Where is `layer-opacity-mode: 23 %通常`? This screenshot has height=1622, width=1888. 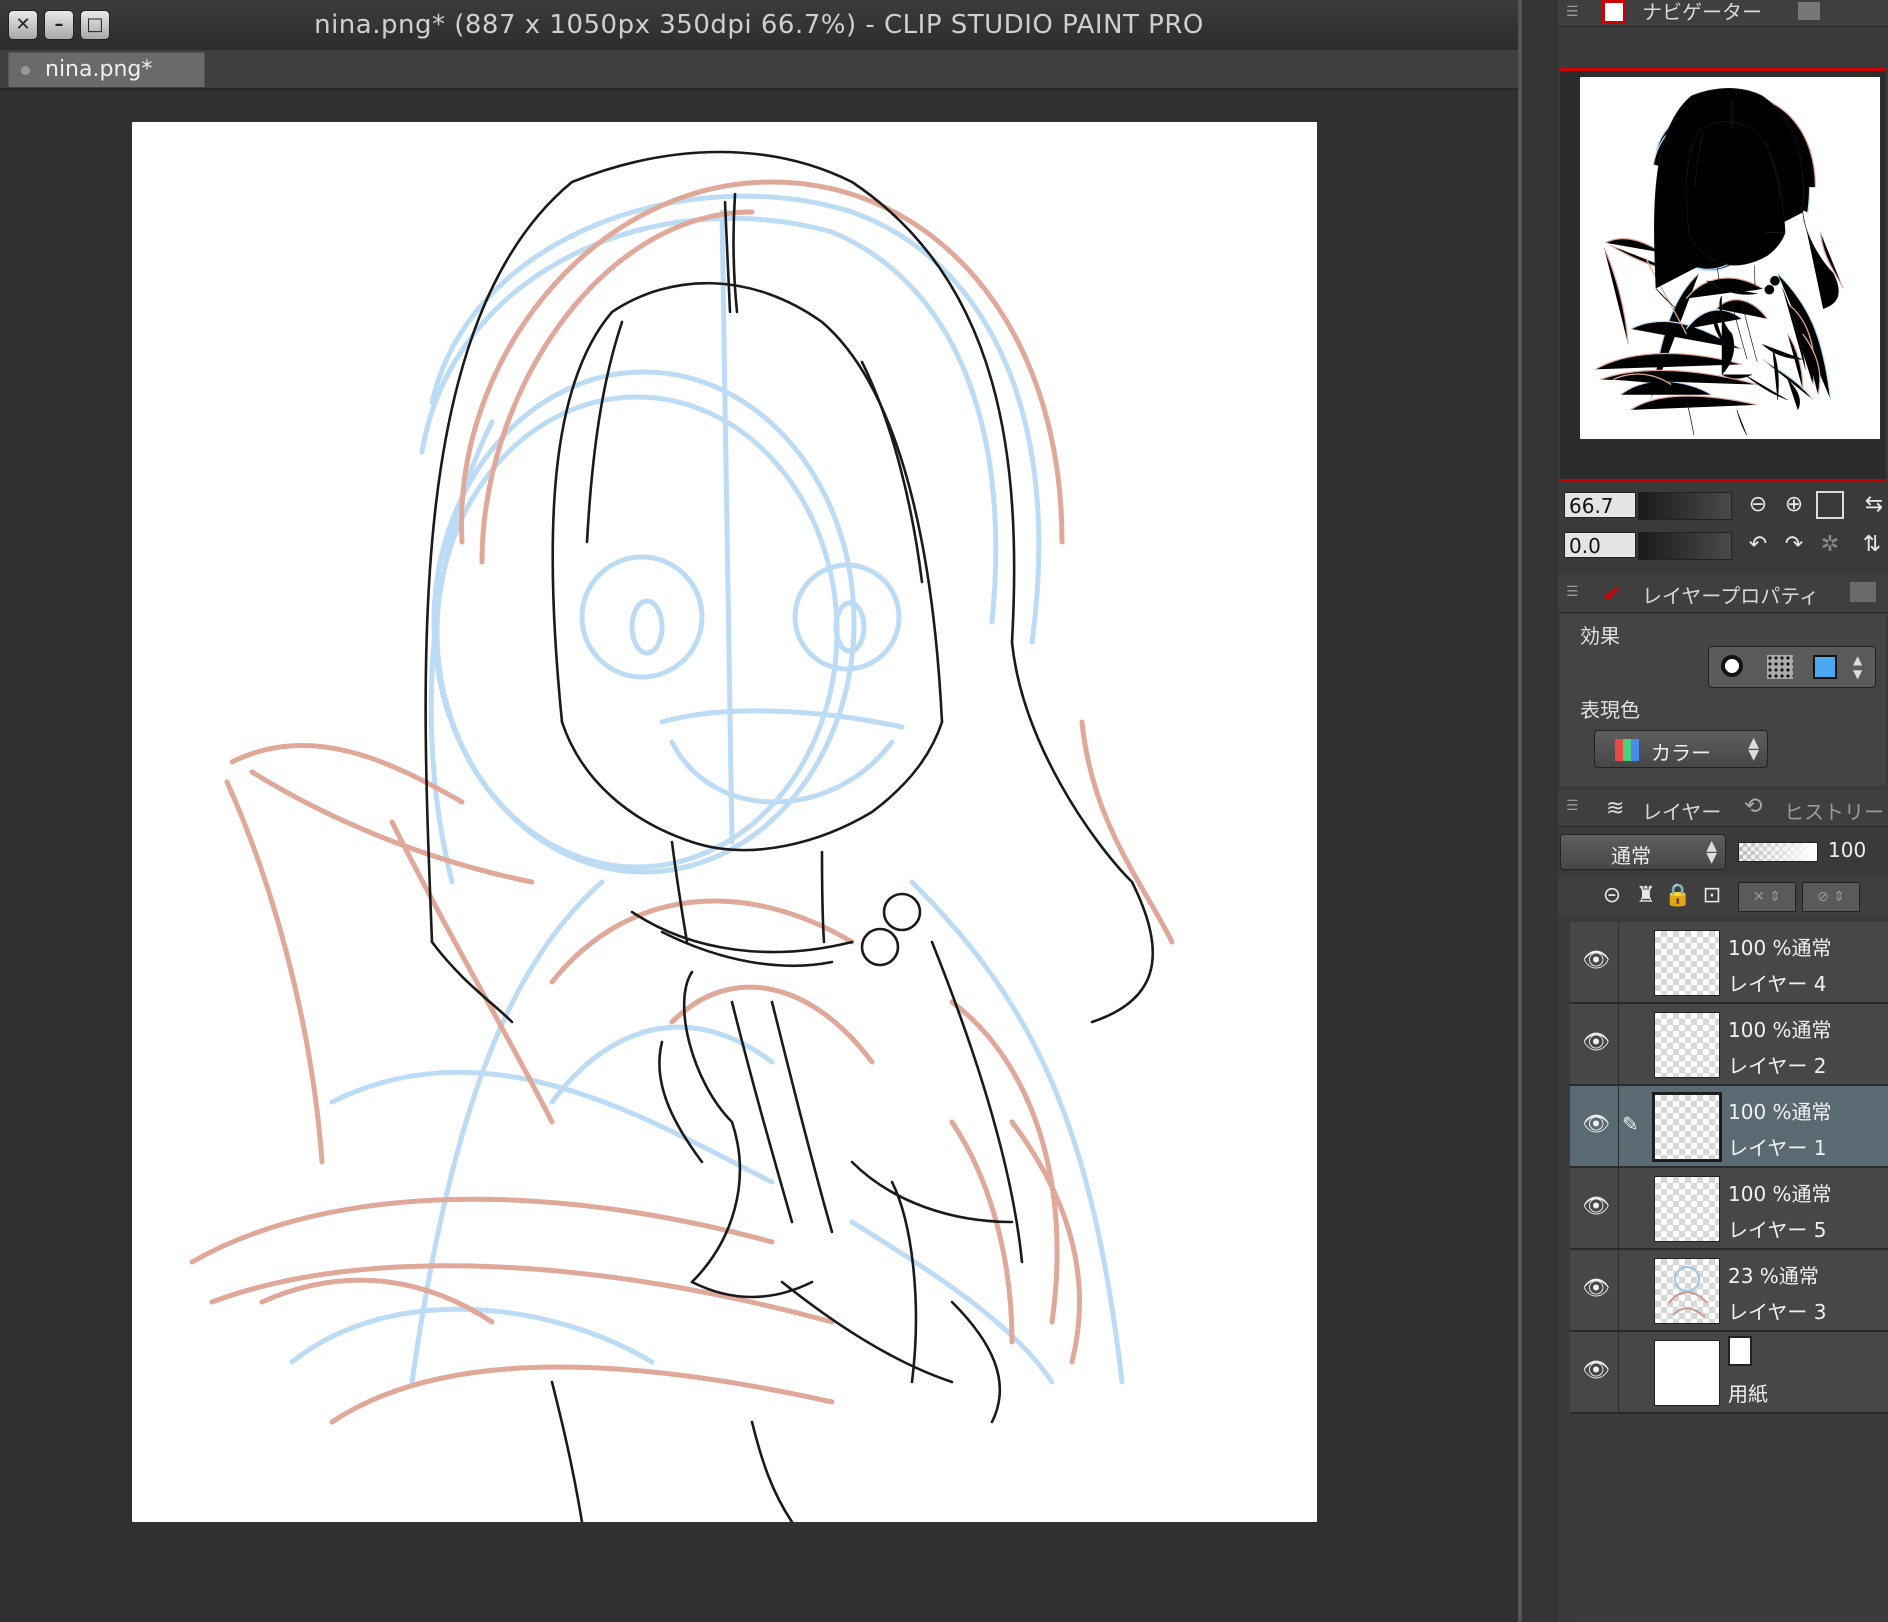 layer-opacity-mode: 23 %通常 is located at coordinates (1773, 1276).